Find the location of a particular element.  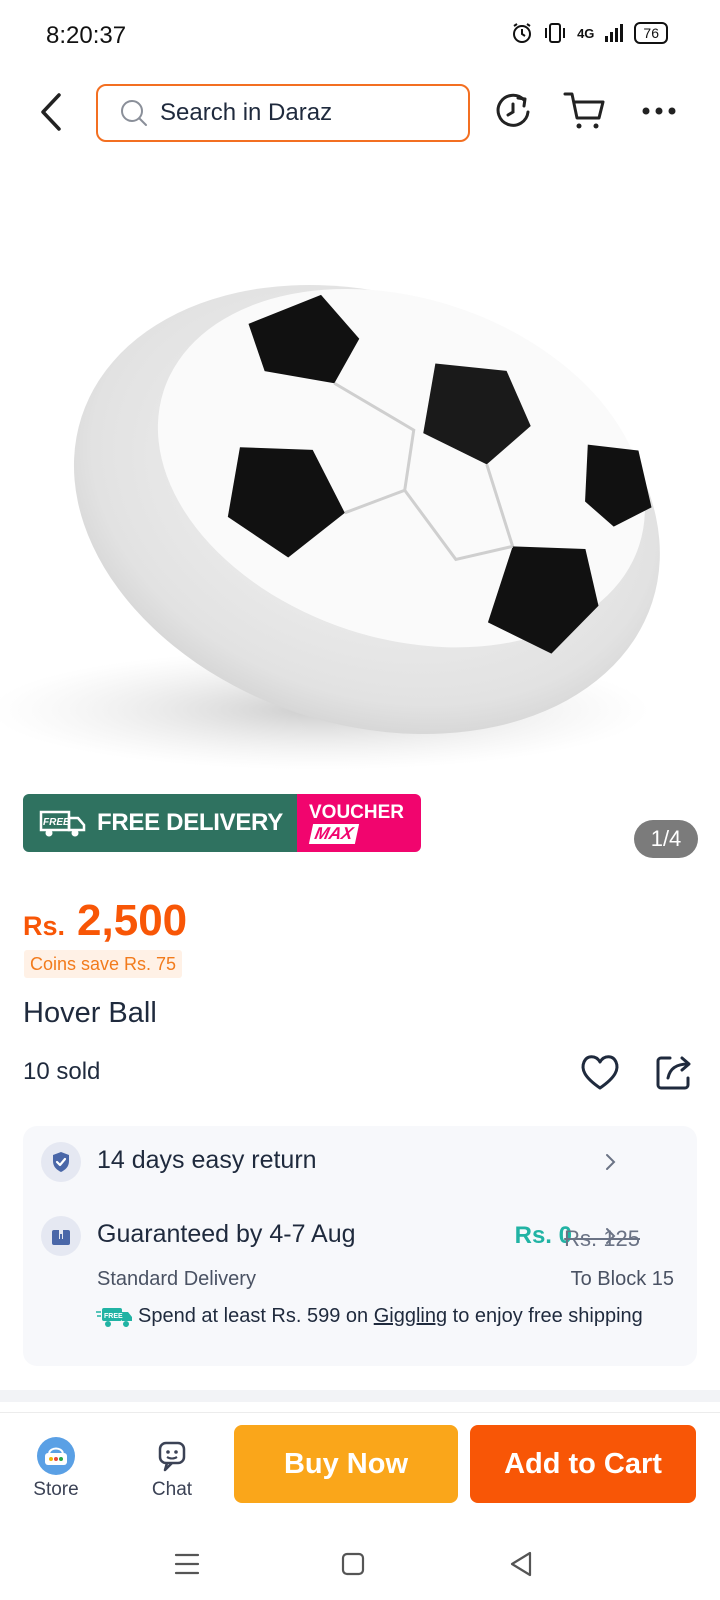

promo-suffix: to enjoy free shipping is located at coordinates (545, 1316).